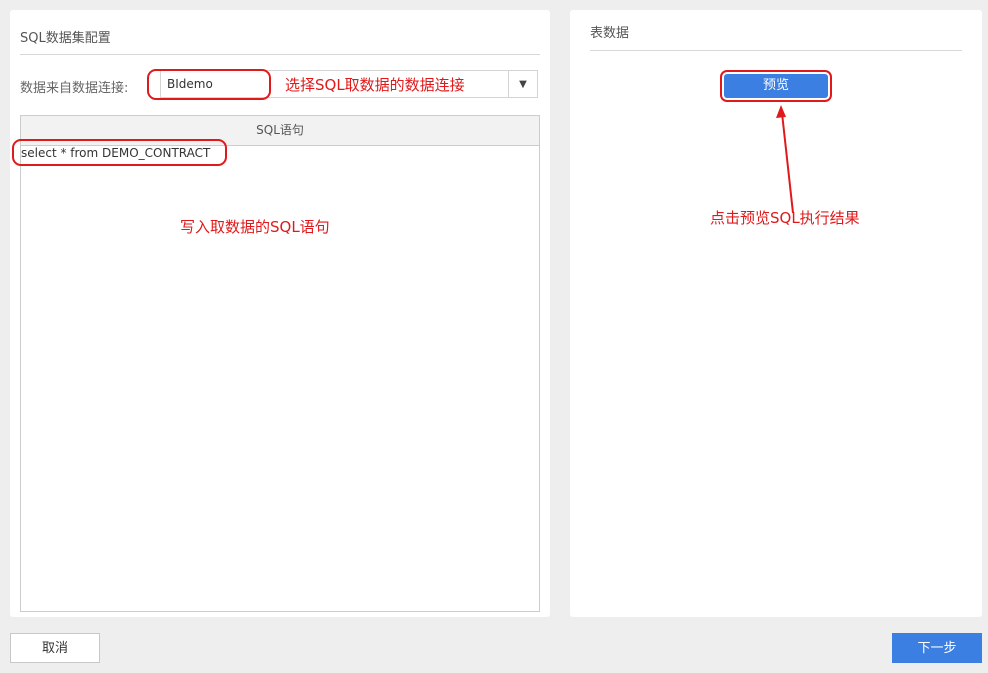 The image size is (988, 673). I want to click on annotation-click-preview: 点击预览SQL执行结果, so click(785, 218).